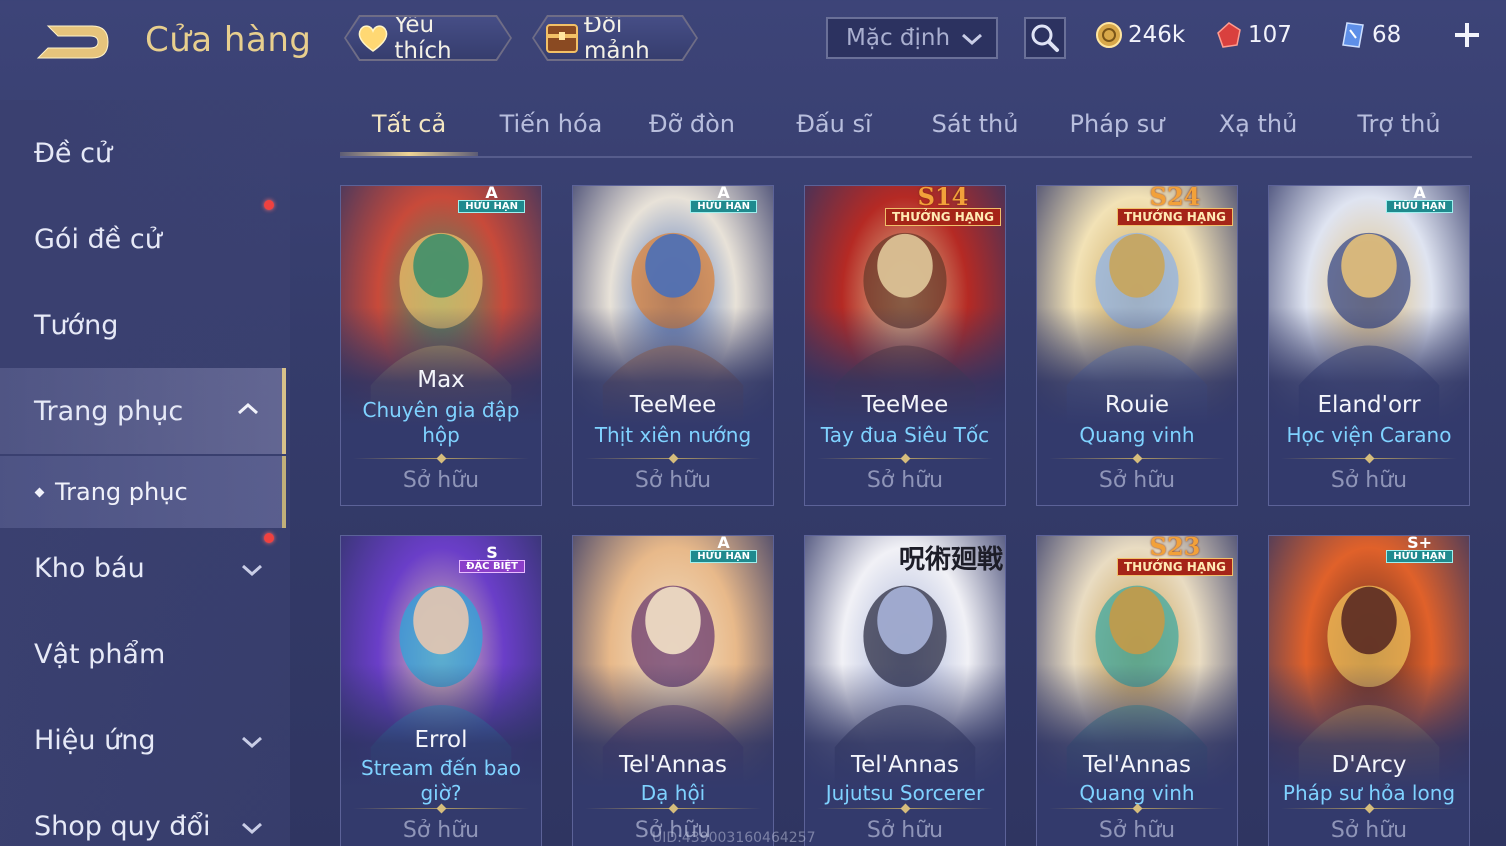  Describe the element at coordinates (1258, 133) in the screenshot. I see `tab-marksman: Xạ thủ` at that location.